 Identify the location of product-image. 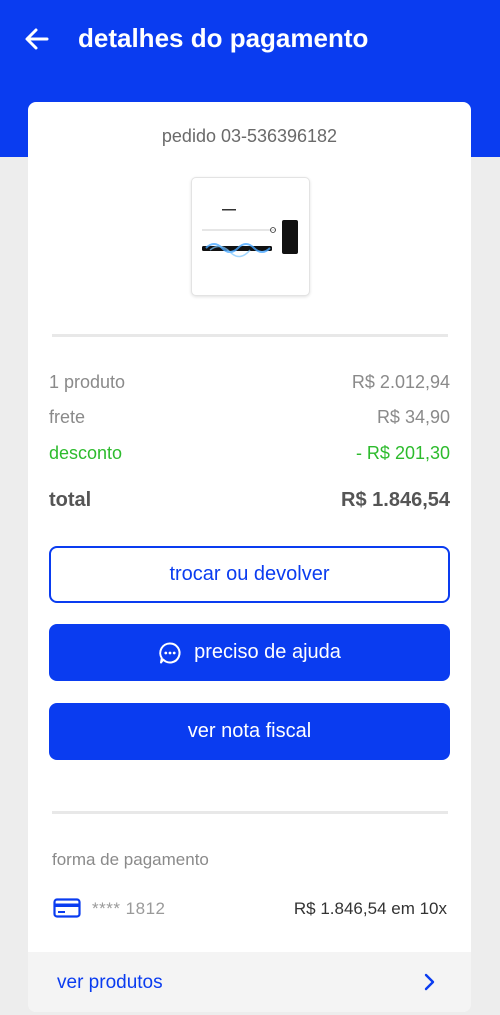
(250, 233).